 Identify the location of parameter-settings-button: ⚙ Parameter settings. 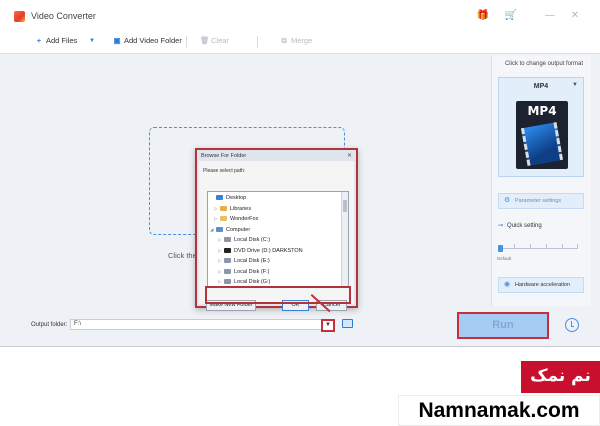
(541, 201).